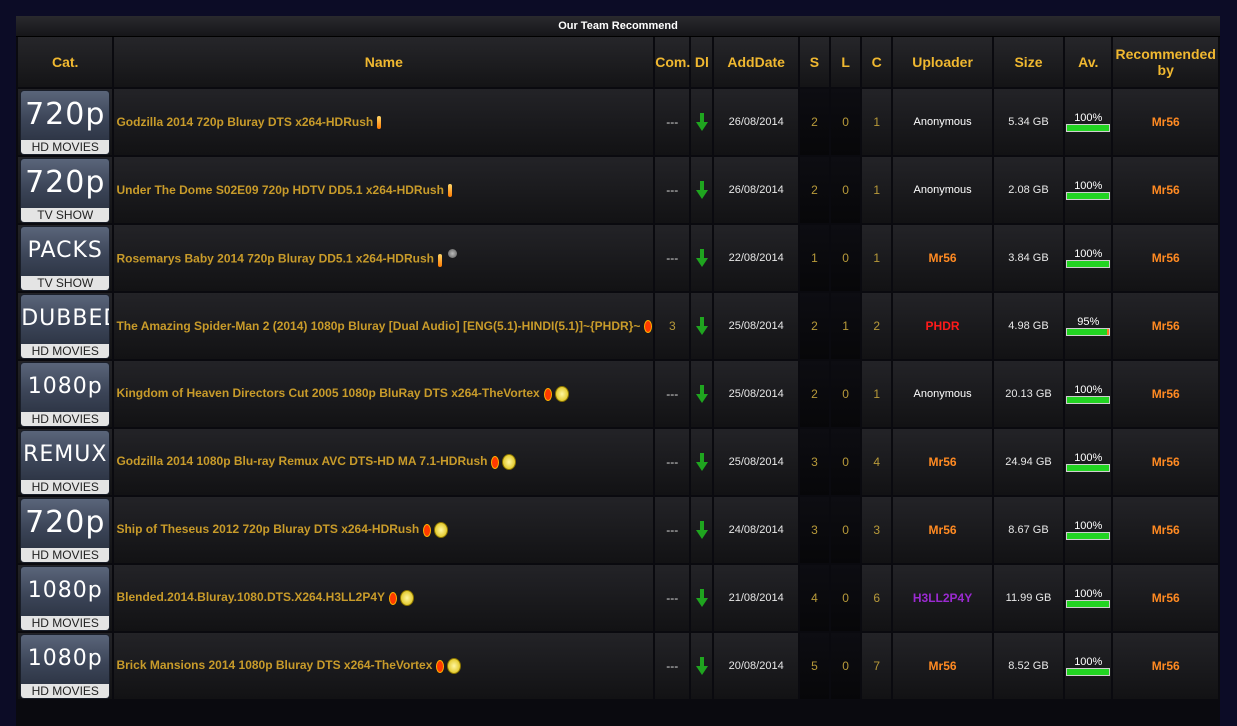  What do you see at coordinates (672, 326) in the screenshot?
I see `comments-count: 3` at bounding box center [672, 326].